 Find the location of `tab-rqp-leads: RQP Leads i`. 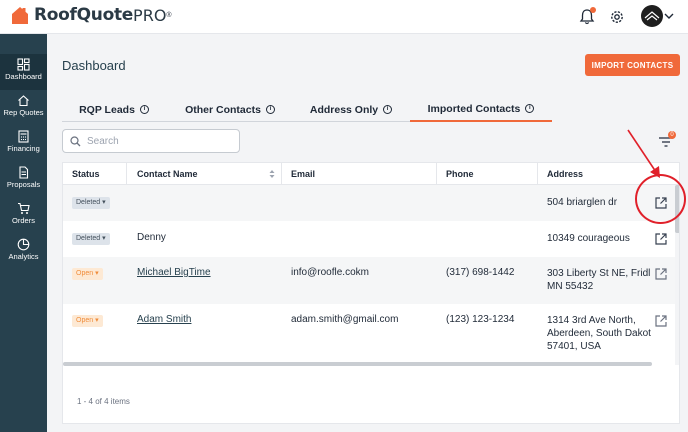

tab-rqp-leads: RQP Leads i is located at coordinates (114, 109).